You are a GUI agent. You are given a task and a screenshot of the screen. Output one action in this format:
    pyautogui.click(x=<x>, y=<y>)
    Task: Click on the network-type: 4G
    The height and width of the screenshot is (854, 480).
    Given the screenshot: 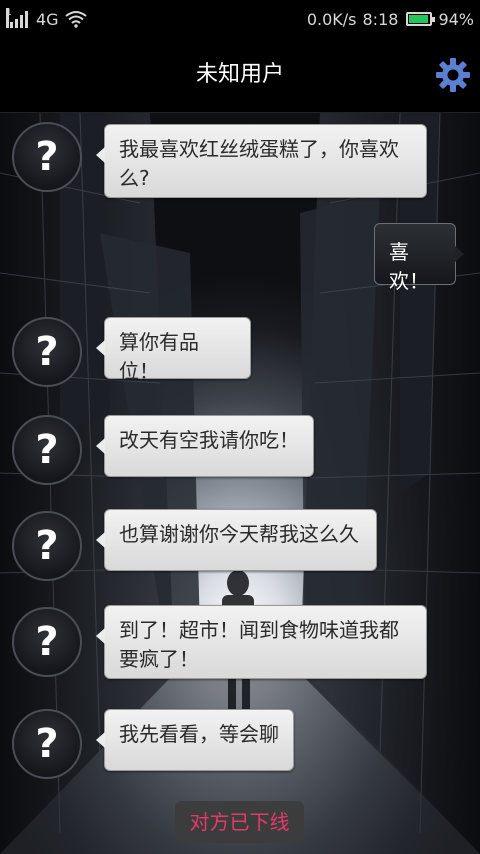 What is the action you would take?
    pyautogui.click(x=47, y=19)
    